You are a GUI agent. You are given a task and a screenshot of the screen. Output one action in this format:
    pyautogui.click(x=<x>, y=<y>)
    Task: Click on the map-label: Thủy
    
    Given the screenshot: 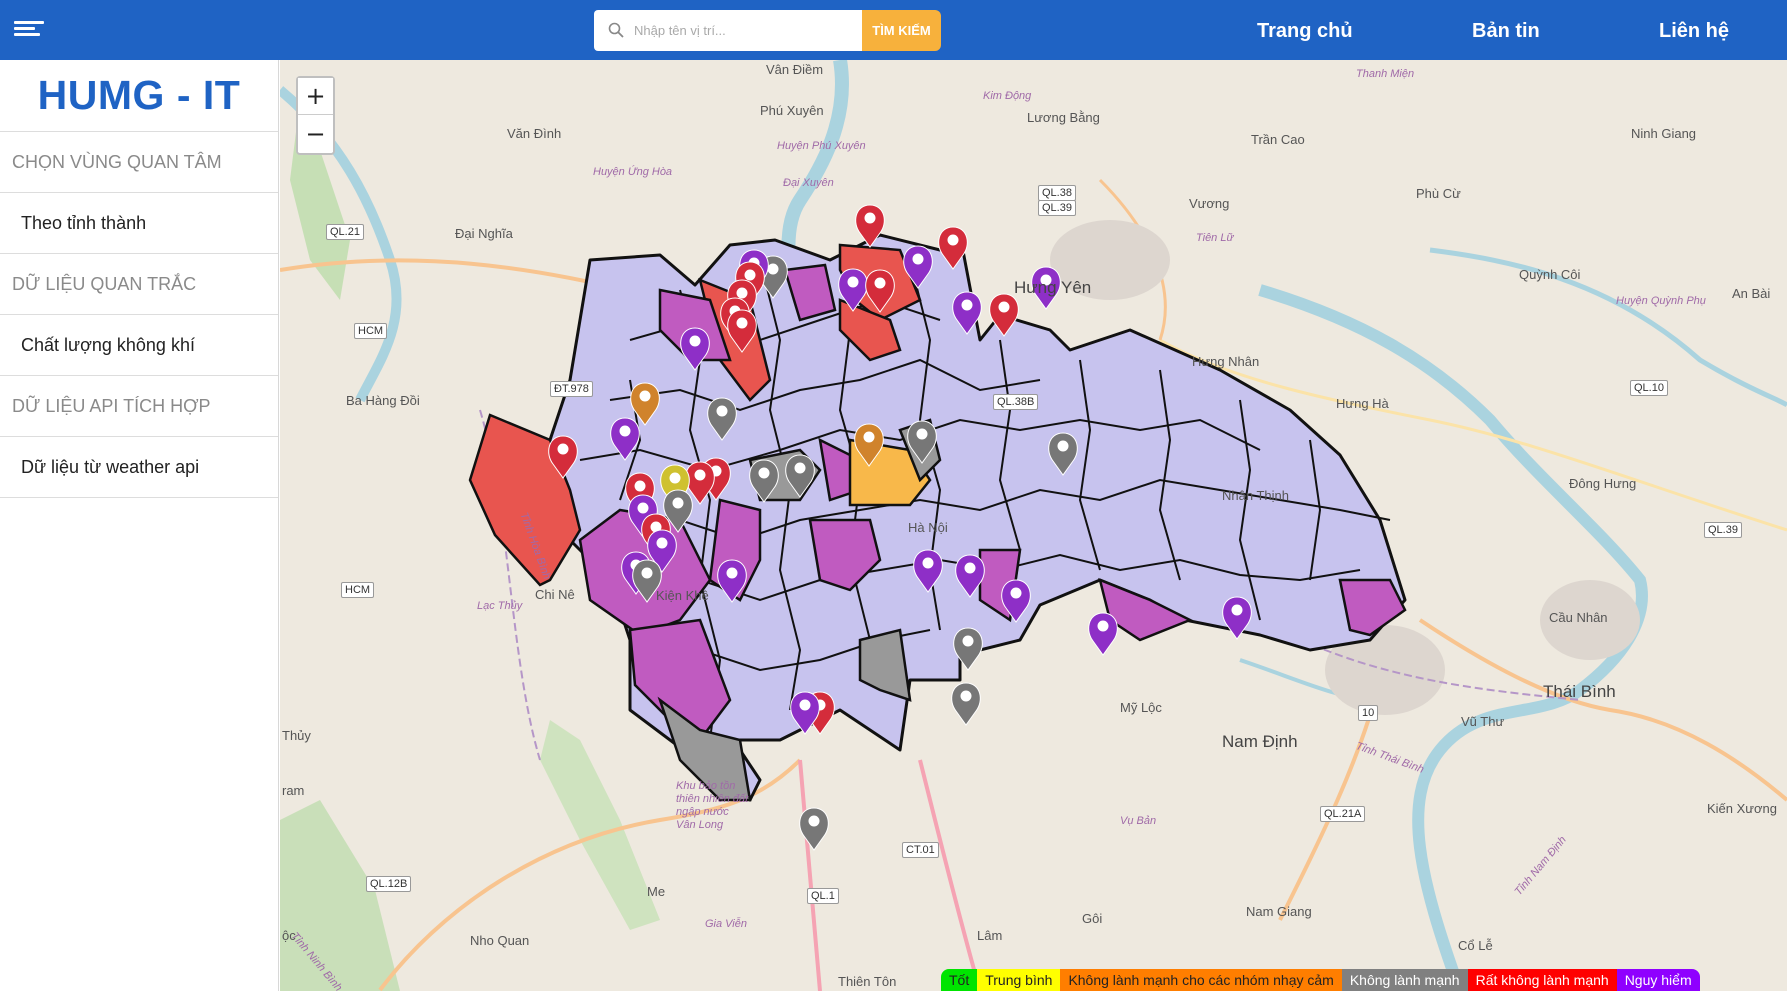 What is the action you would take?
    pyautogui.click(x=296, y=735)
    